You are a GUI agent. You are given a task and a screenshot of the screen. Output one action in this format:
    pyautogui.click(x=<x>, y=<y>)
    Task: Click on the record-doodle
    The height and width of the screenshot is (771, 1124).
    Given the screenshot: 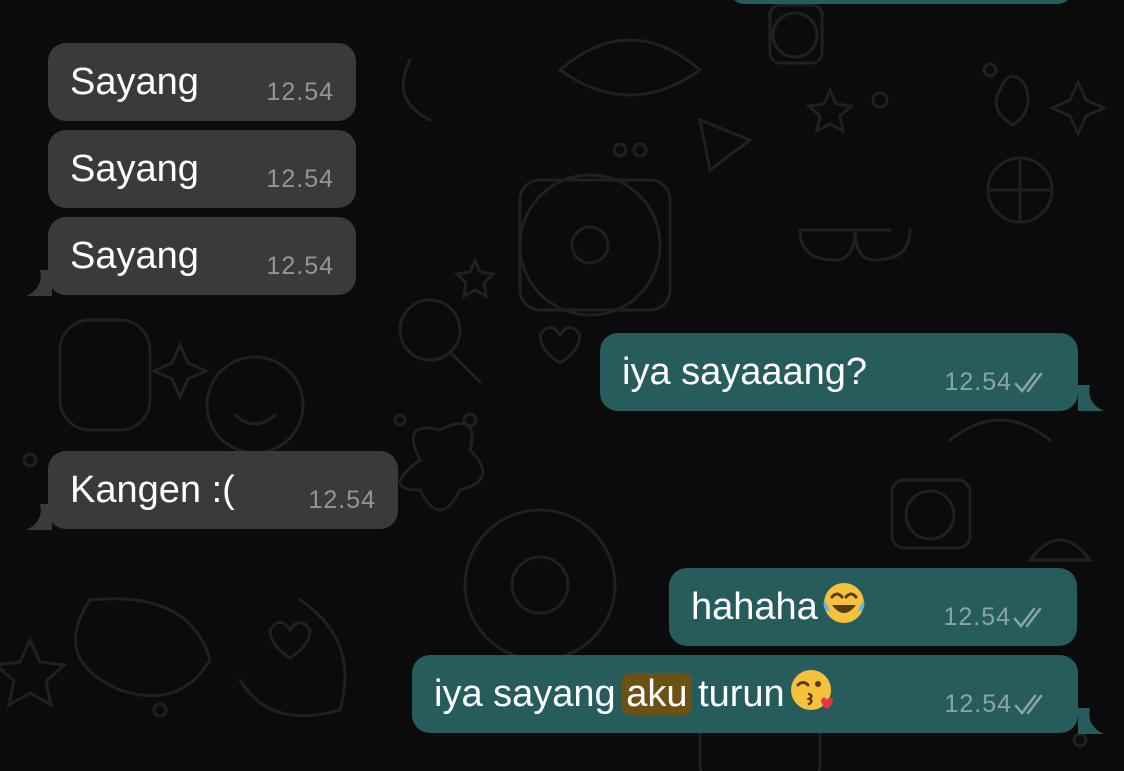 What is the action you would take?
    pyautogui.click(x=590, y=245)
    